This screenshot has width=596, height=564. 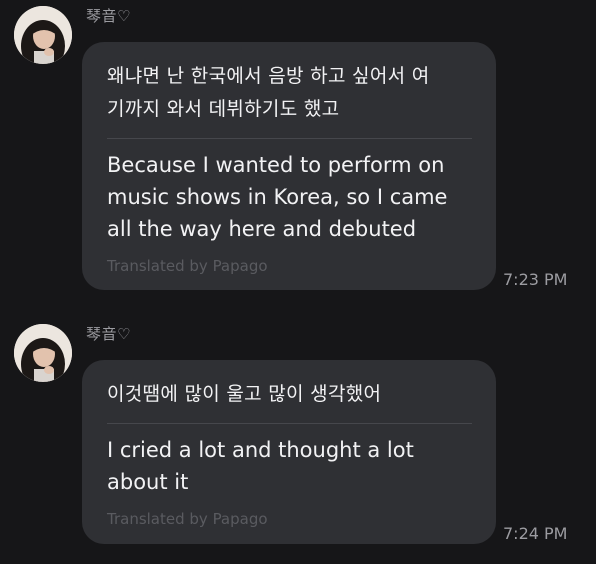 What do you see at coordinates (535, 533) in the screenshot?
I see `message-timestamp: 7:24 PM` at bounding box center [535, 533].